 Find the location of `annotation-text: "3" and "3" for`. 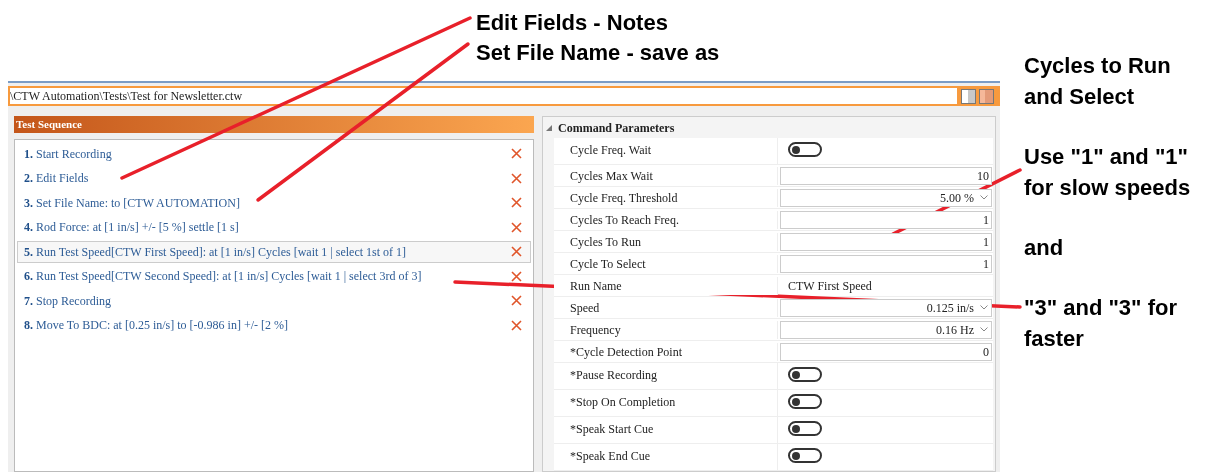

annotation-text: "3" and "3" for is located at coordinates (1101, 308).